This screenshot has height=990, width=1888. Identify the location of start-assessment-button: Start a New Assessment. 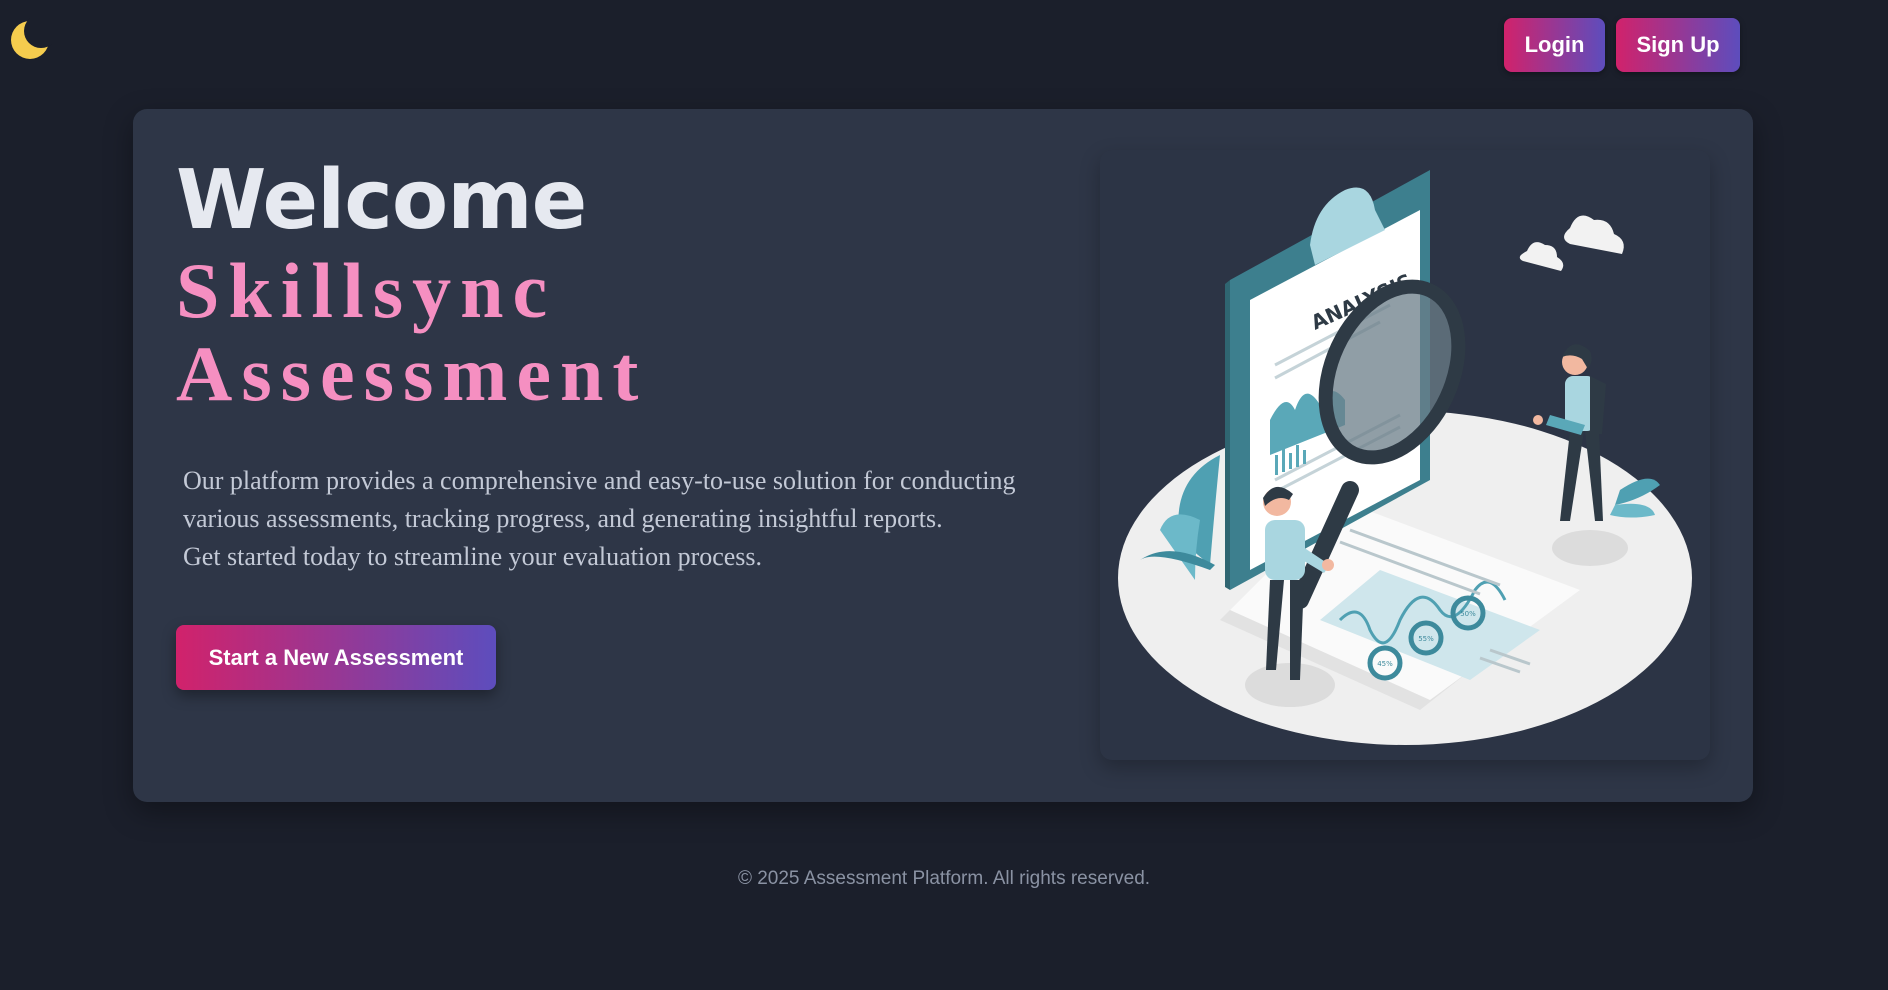
(336, 657).